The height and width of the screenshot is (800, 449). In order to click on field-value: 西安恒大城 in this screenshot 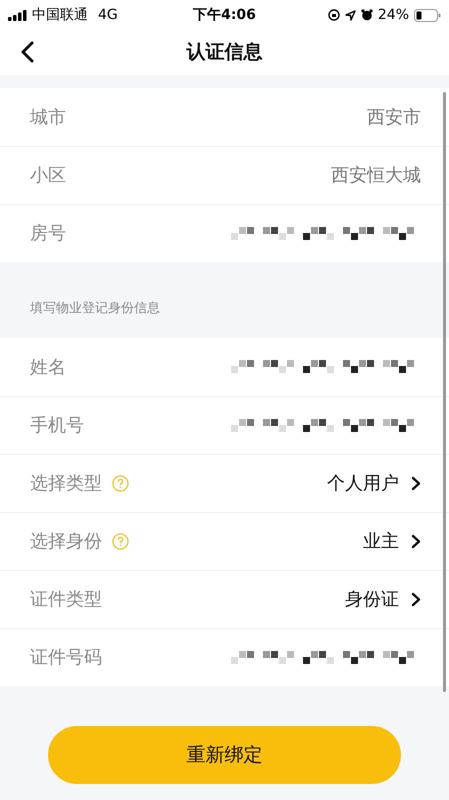, I will do `click(376, 176)`.